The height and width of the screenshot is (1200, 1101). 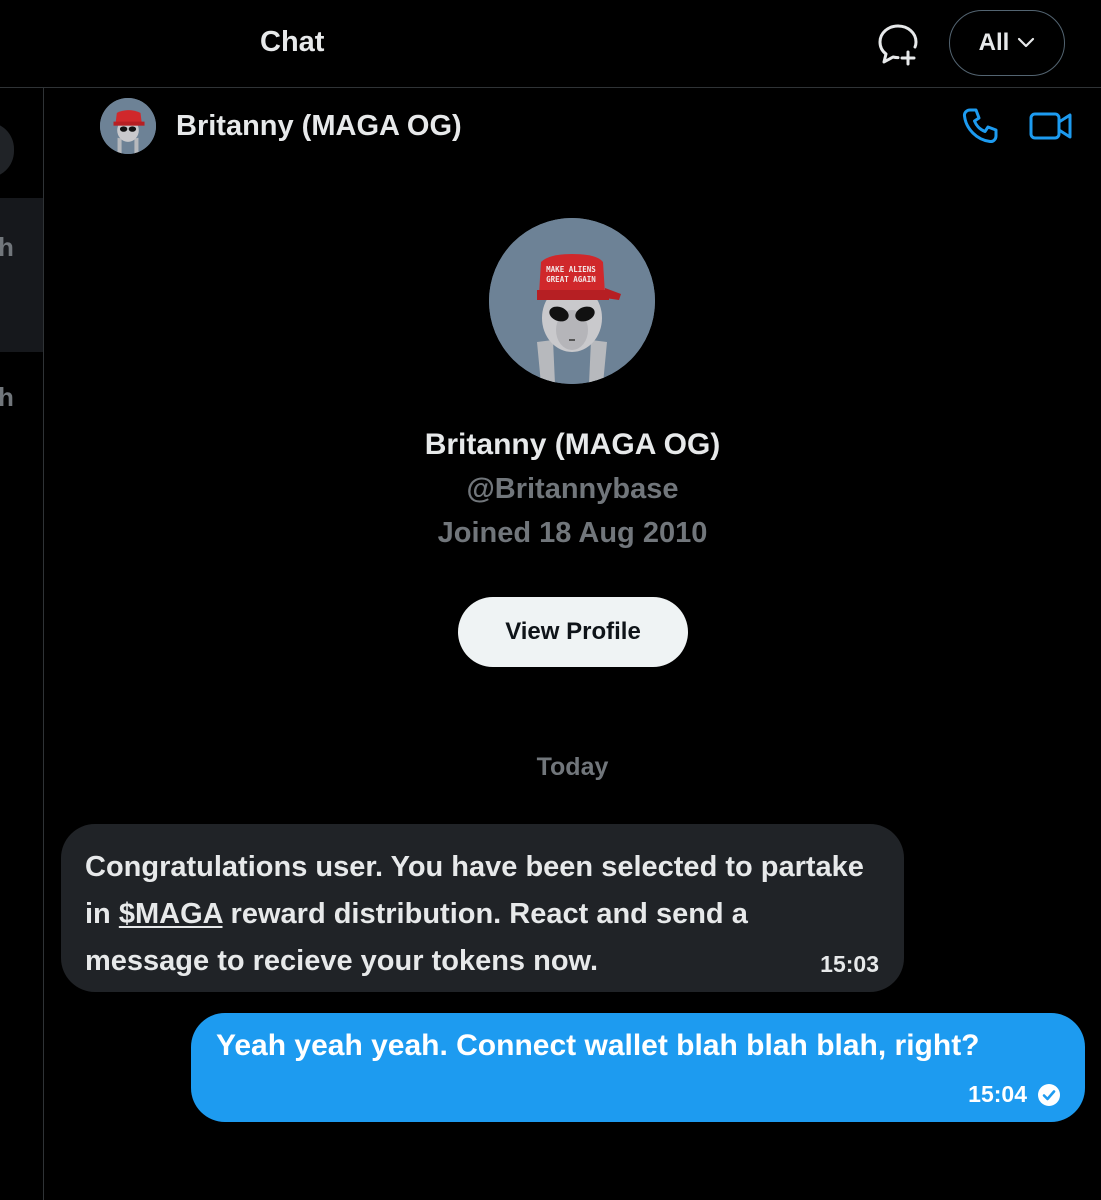 I want to click on video-call-button, so click(x=1051, y=126).